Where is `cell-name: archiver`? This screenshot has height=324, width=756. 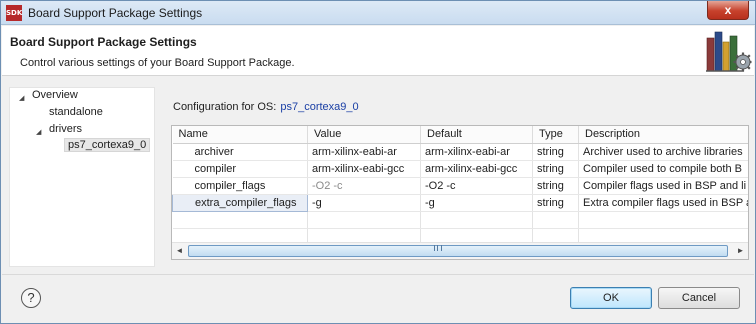 cell-name: archiver is located at coordinates (240, 152).